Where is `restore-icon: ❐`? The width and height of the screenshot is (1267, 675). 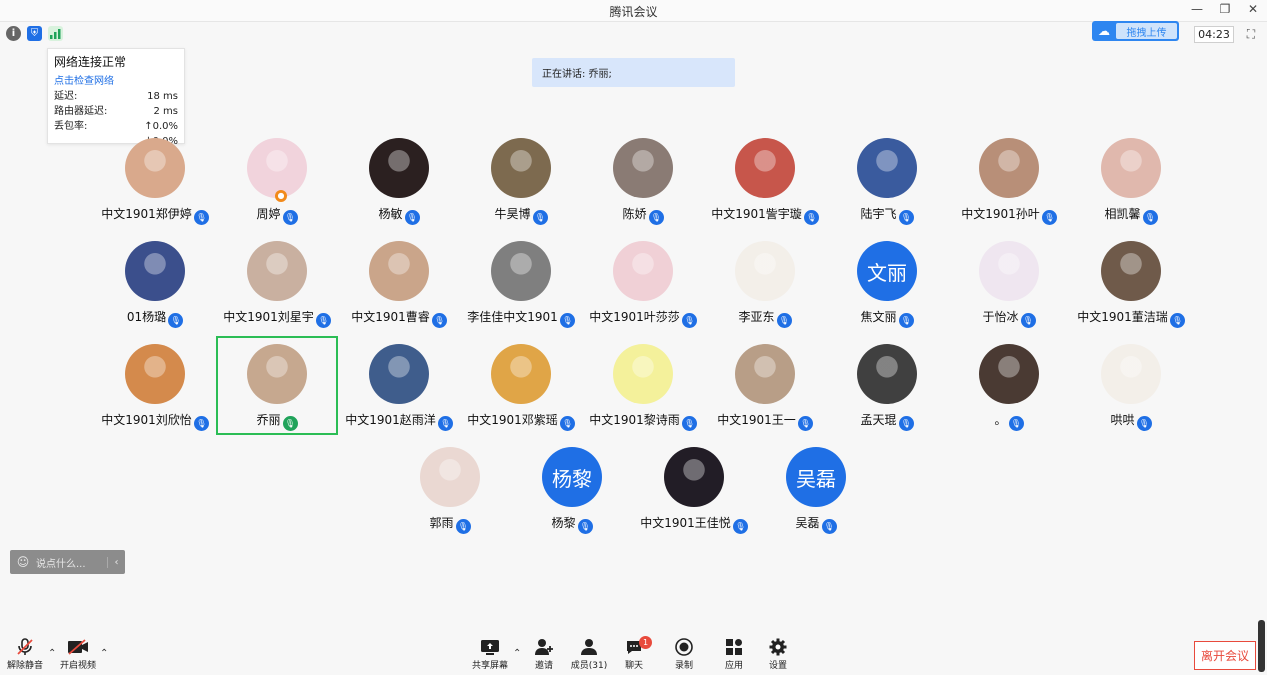
restore-icon: ❐ is located at coordinates (1225, 9).